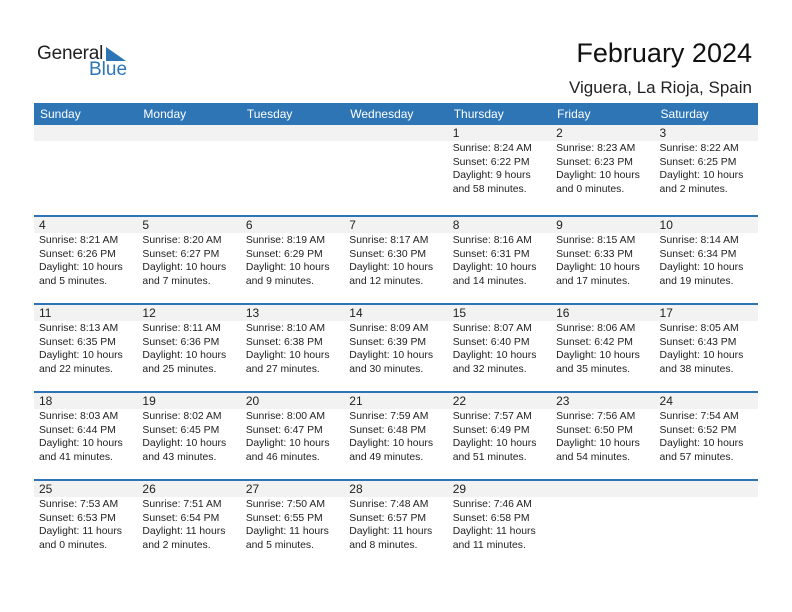 Image resolution: width=792 pixels, height=612 pixels. What do you see at coordinates (280, 281) in the screenshot?
I see `daylight-minutes-text: and 9 minutes.` at bounding box center [280, 281].